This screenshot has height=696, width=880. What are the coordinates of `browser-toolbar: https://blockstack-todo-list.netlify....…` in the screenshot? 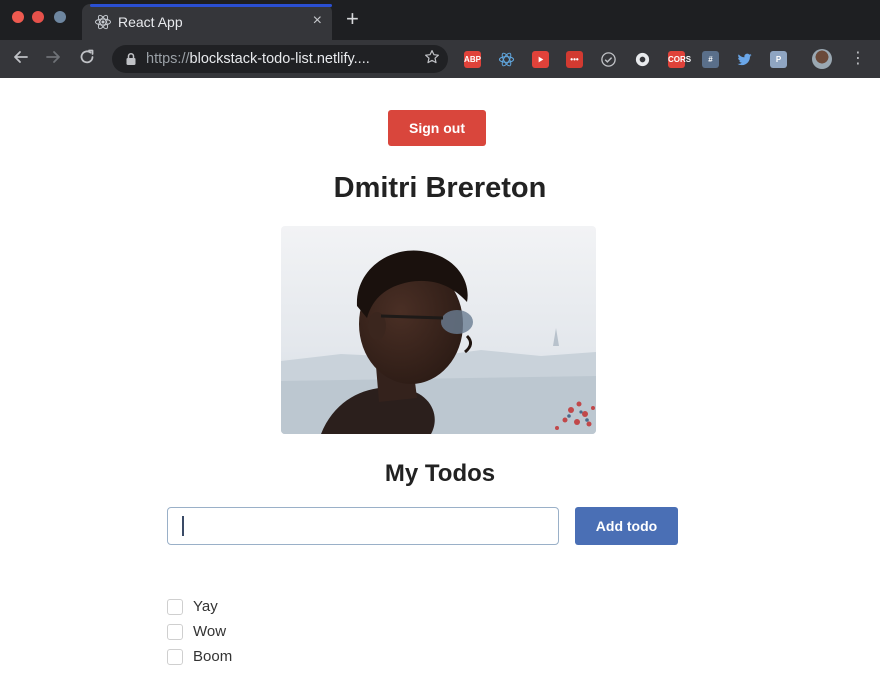 It's located at (440, 59).